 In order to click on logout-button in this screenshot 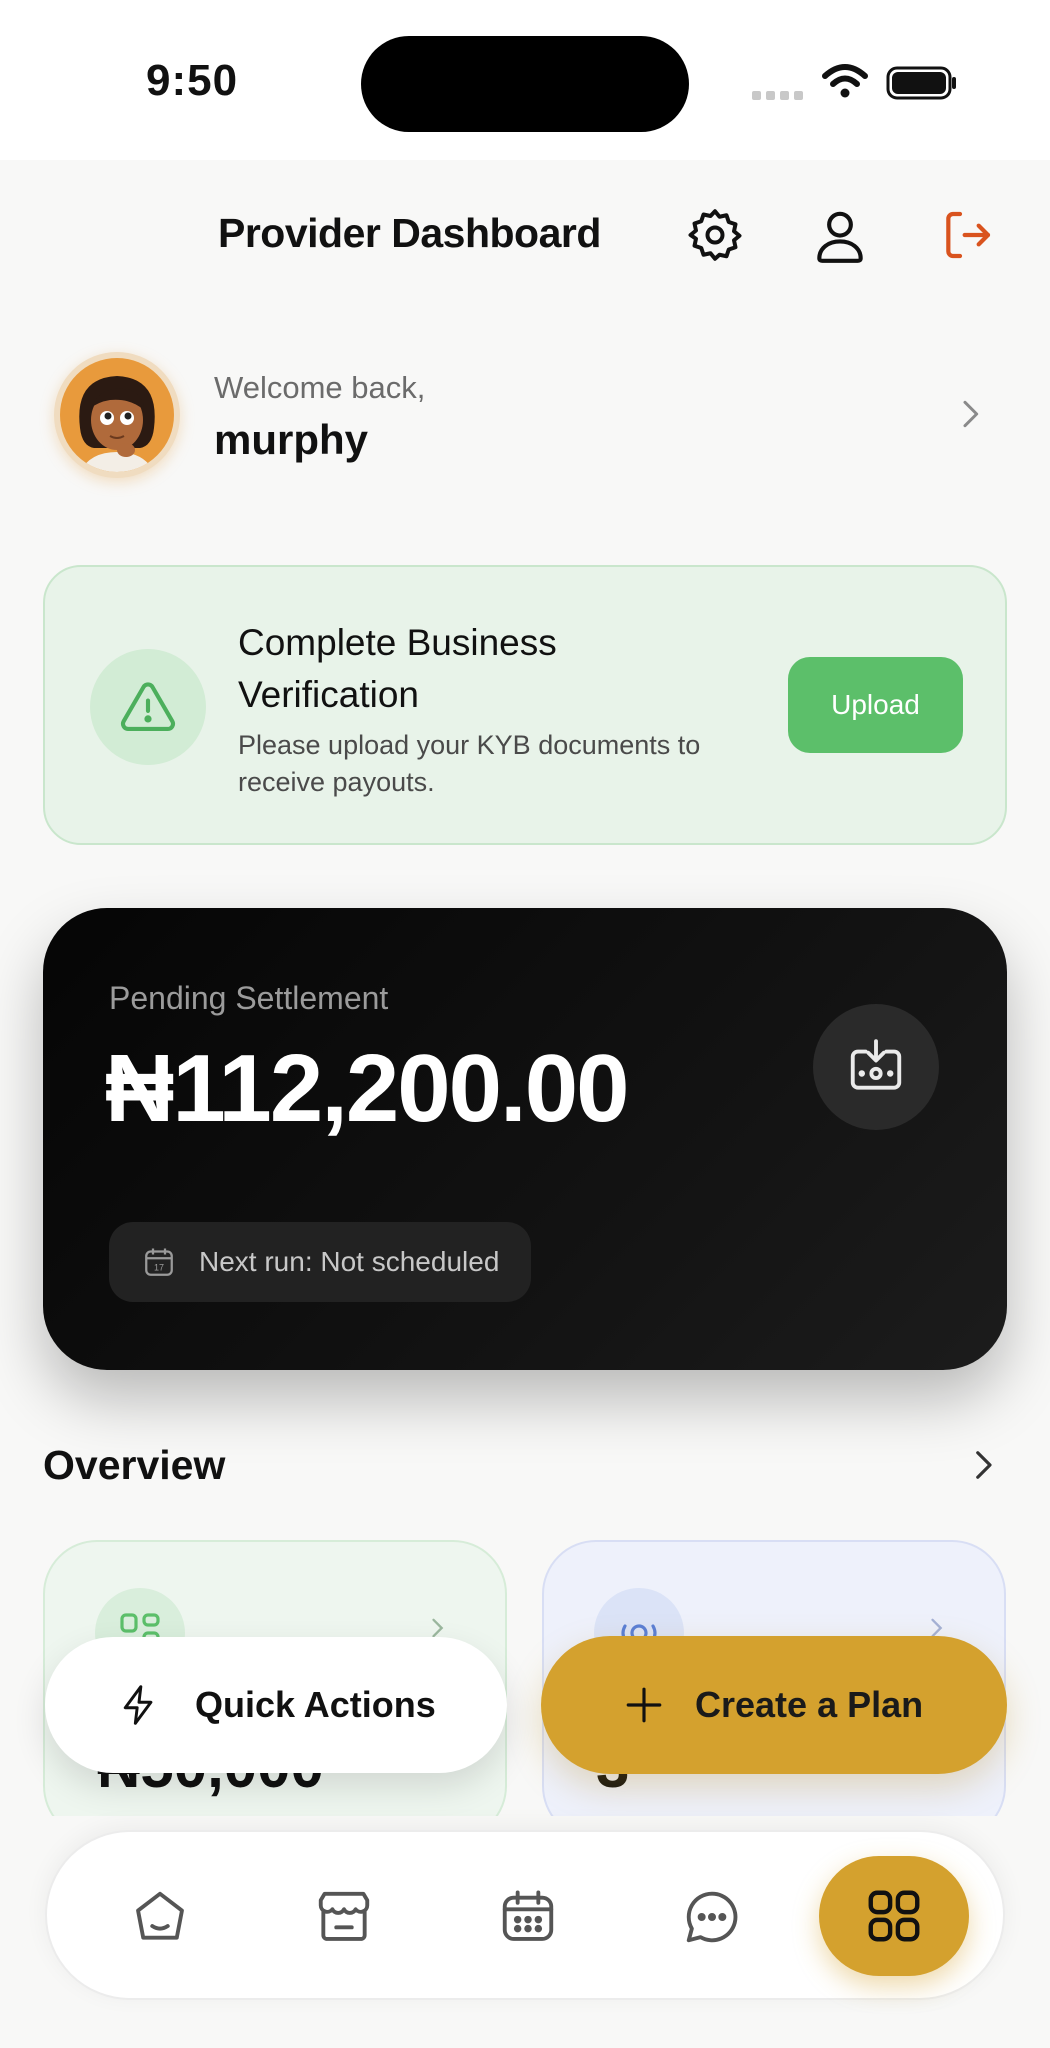, I will do `click(967, 235)`.